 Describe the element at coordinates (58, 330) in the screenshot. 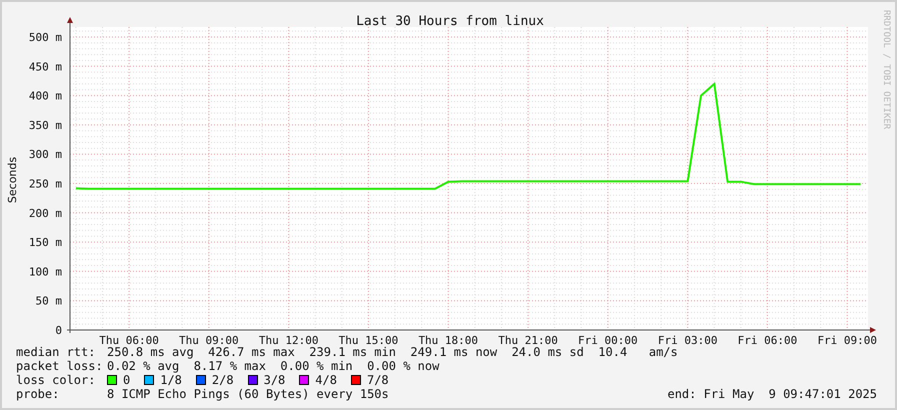

I see `y-tick-label: 0` at that location.